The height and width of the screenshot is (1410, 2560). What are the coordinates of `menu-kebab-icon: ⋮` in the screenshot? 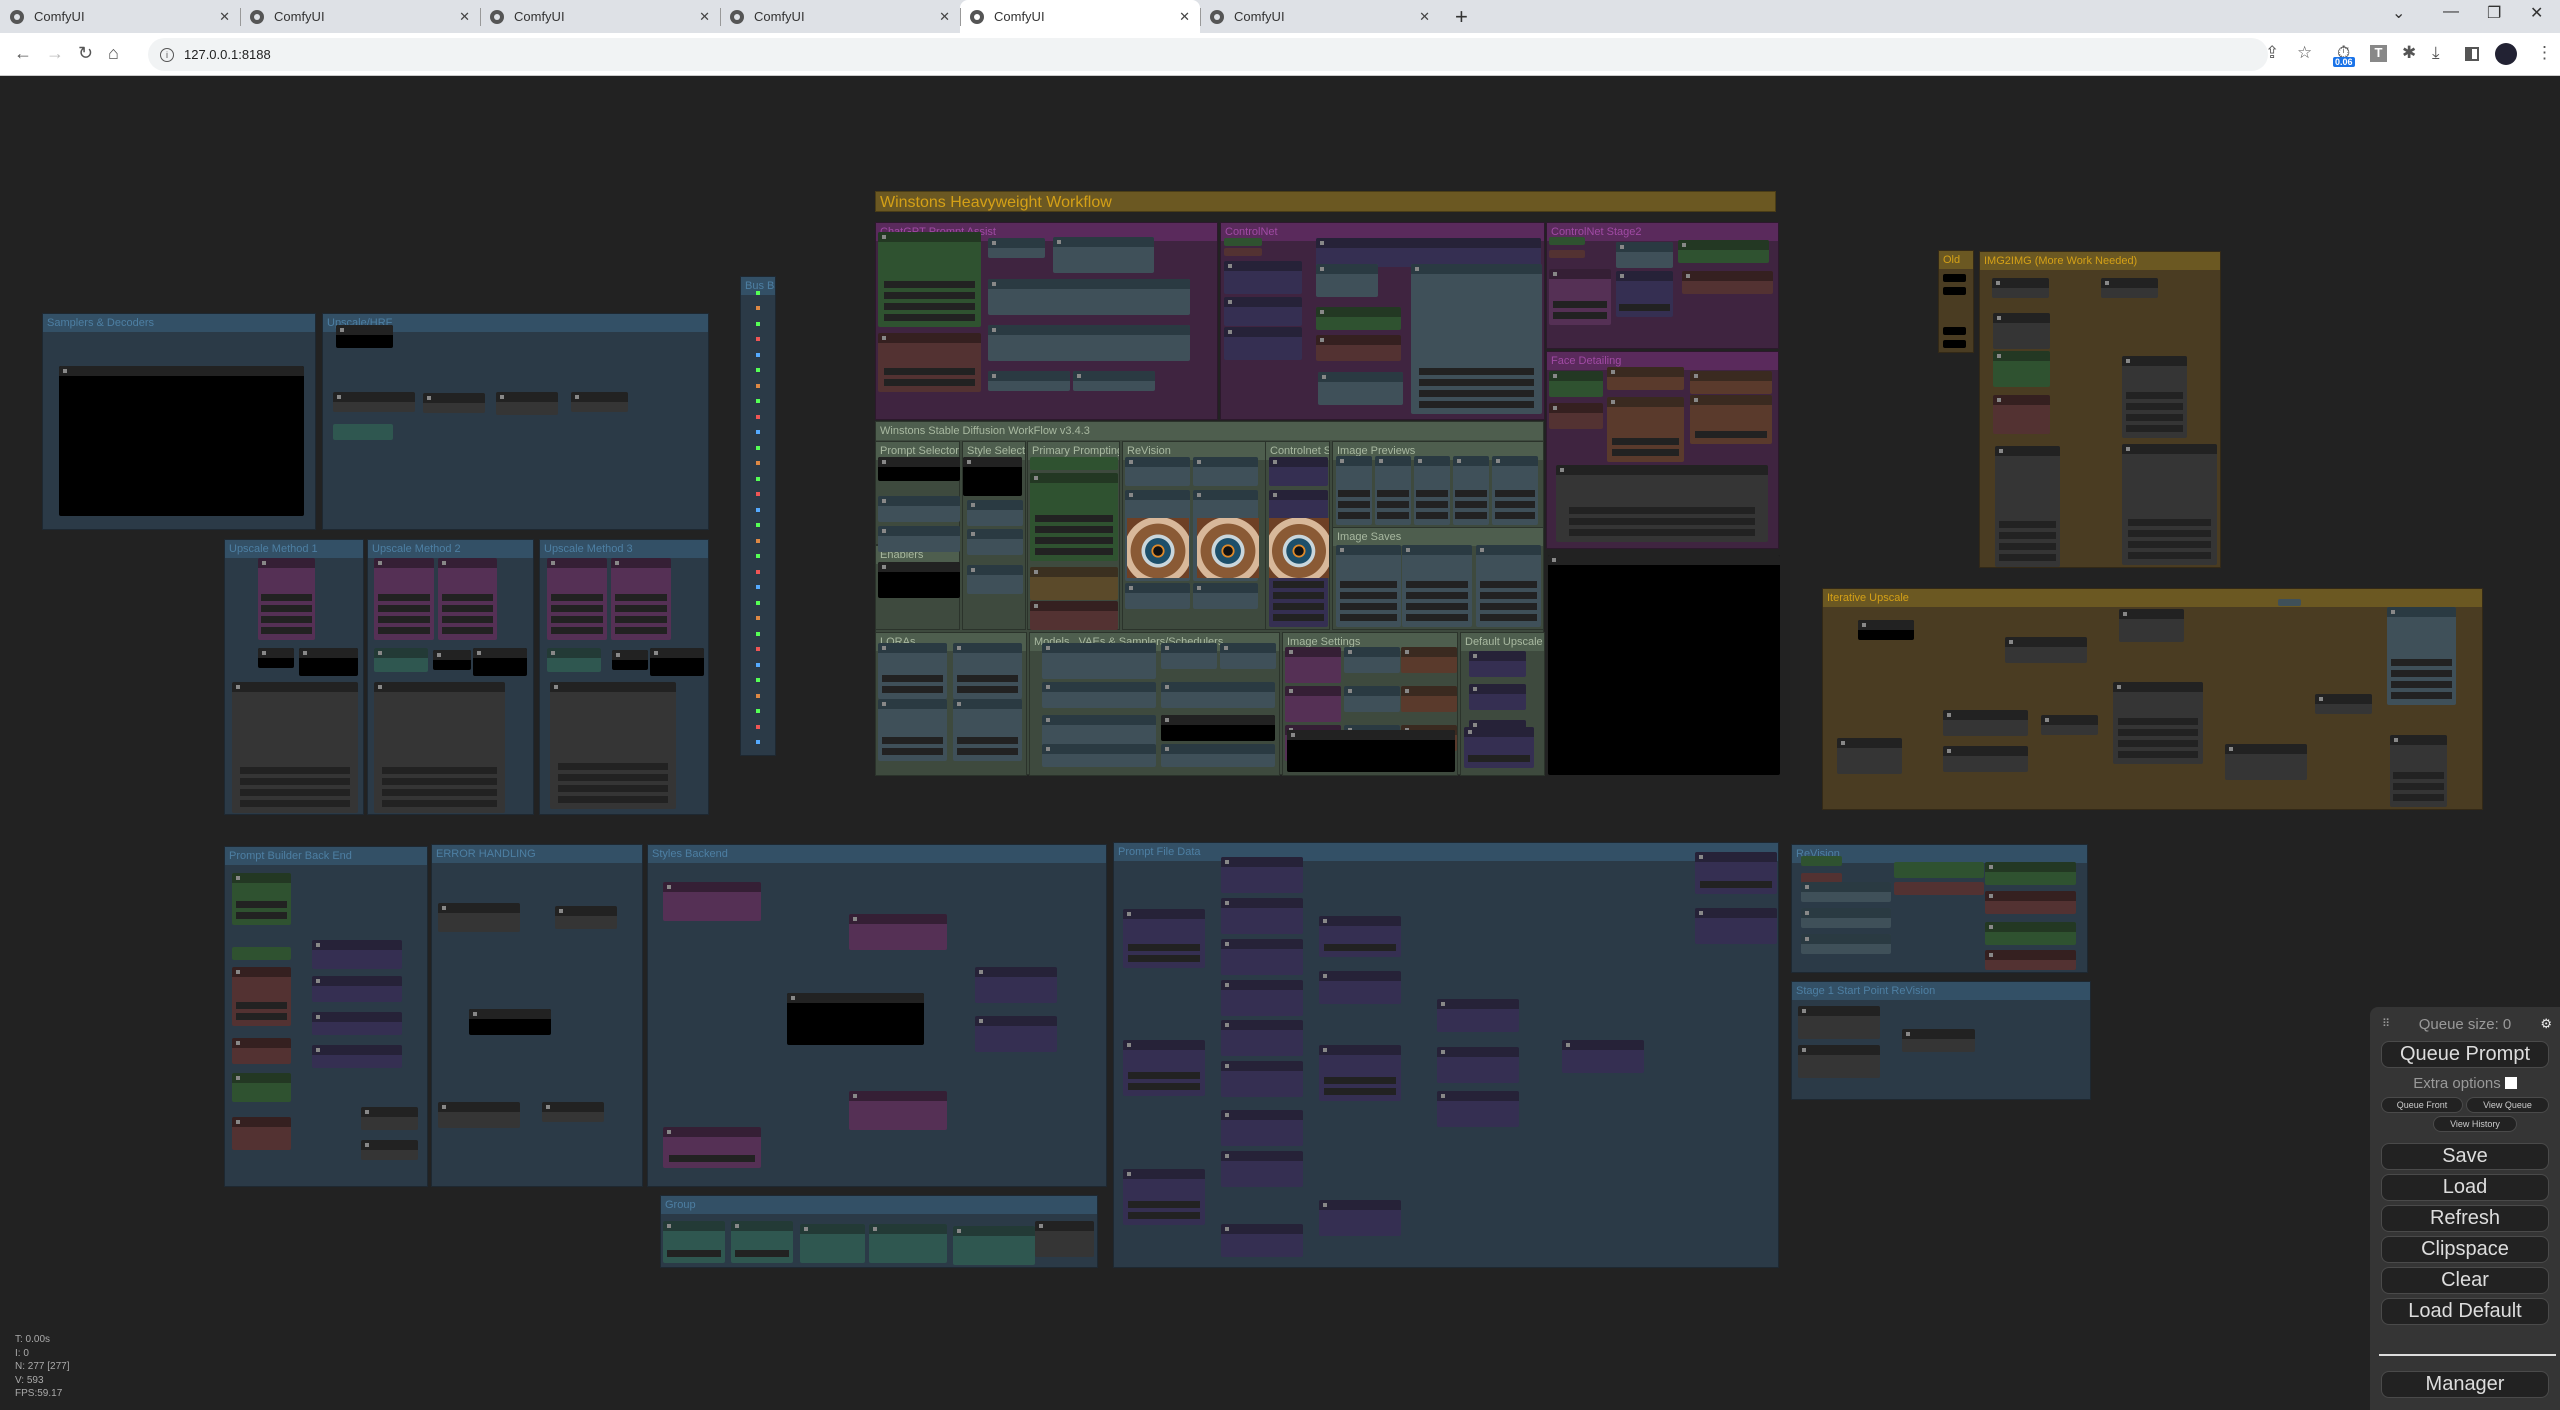 It's located at (2544, 53).